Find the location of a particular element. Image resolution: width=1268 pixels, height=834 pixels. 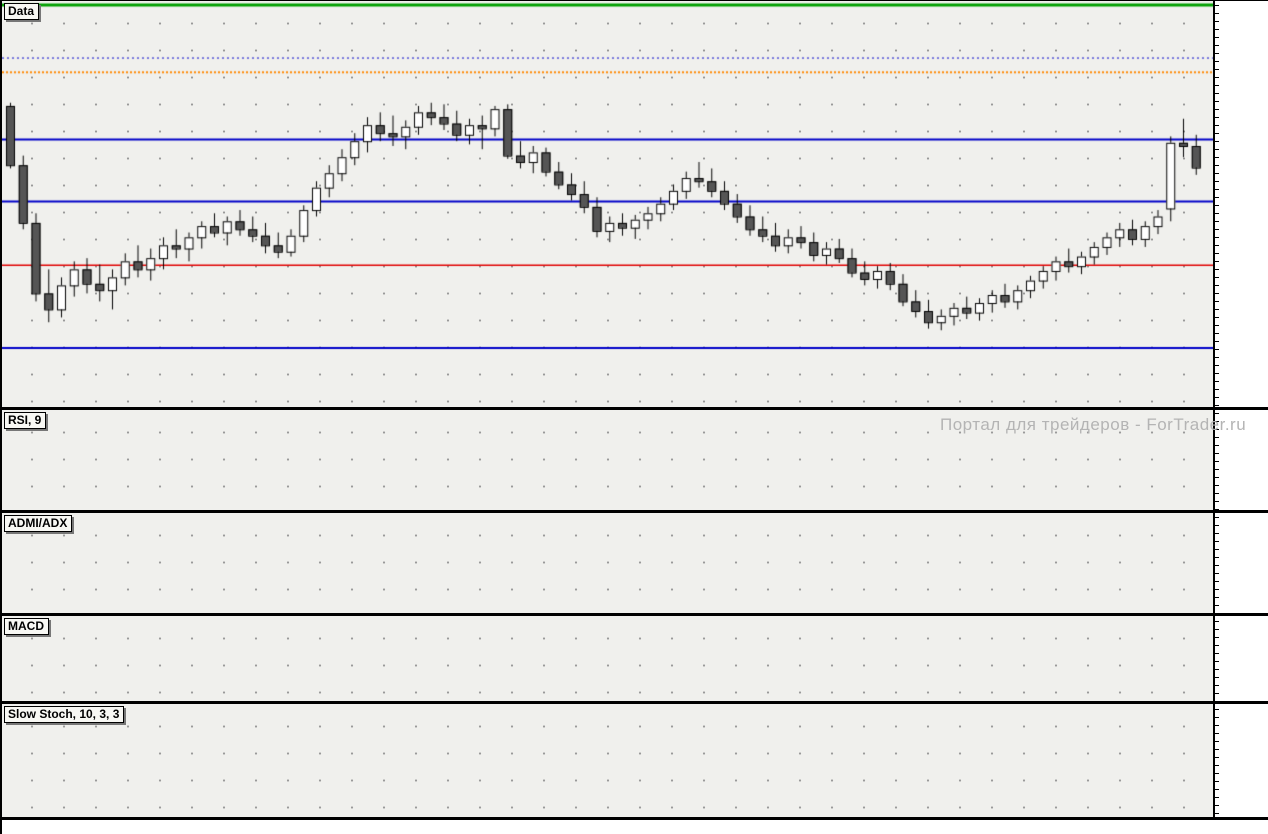

stochastic-badge: Slow Stoch, 10, 3, 3 is located at coordinates (64, 714).